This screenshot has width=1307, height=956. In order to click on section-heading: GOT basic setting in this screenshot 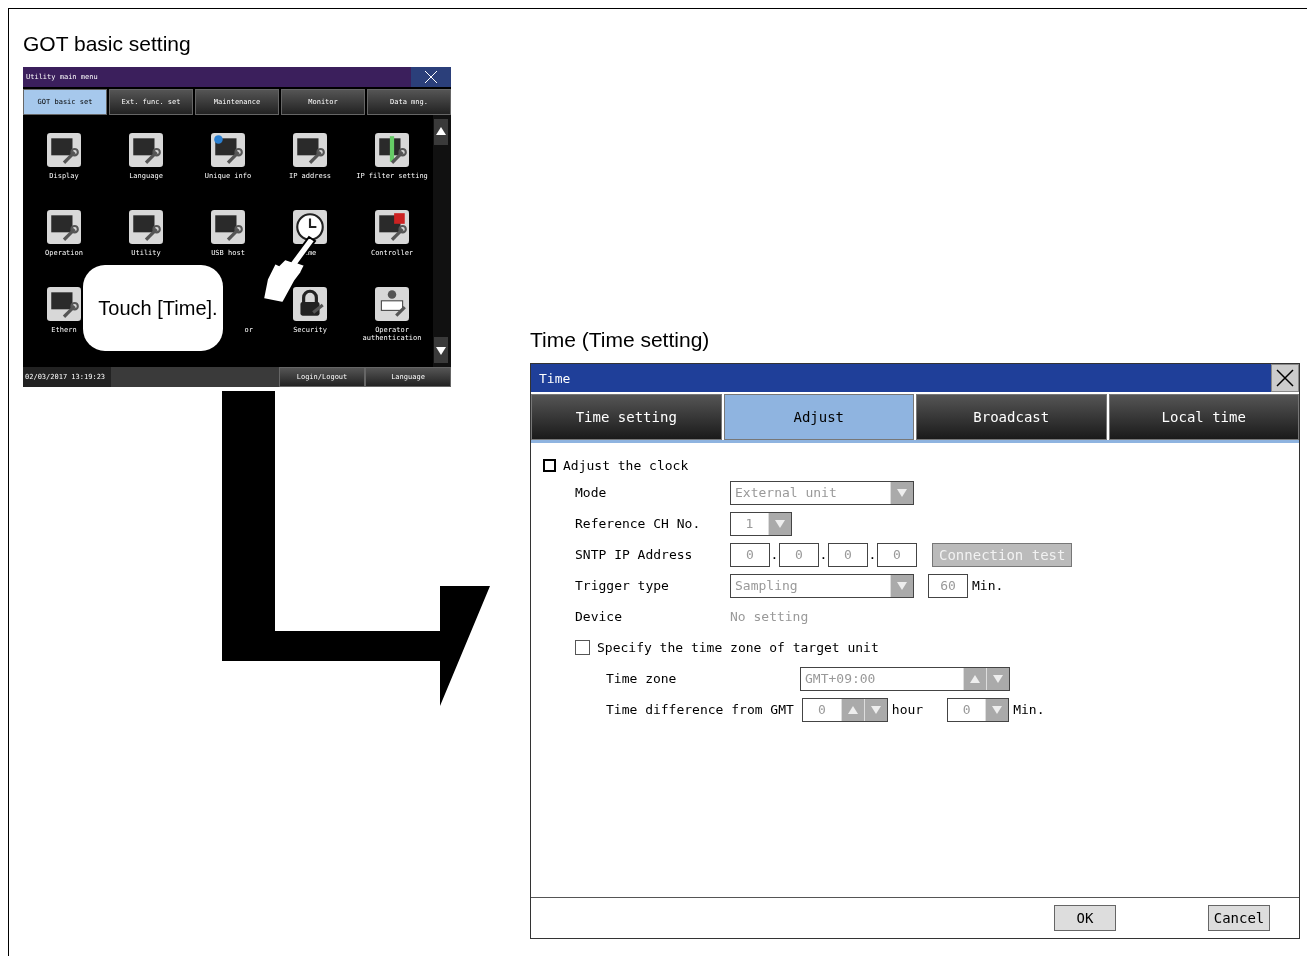, I will do `click(107, 44)`.